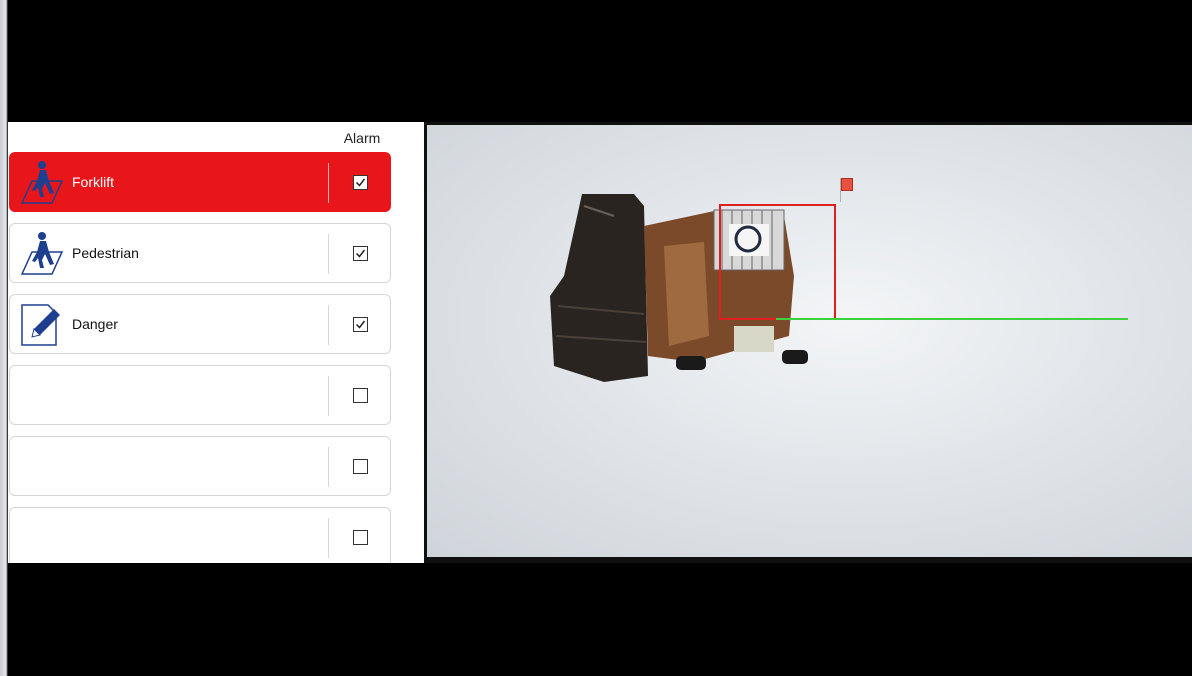 This screenshot has height=676, width=1192. I want to click on alarm-column-header: Alarm, so click(362, 138).